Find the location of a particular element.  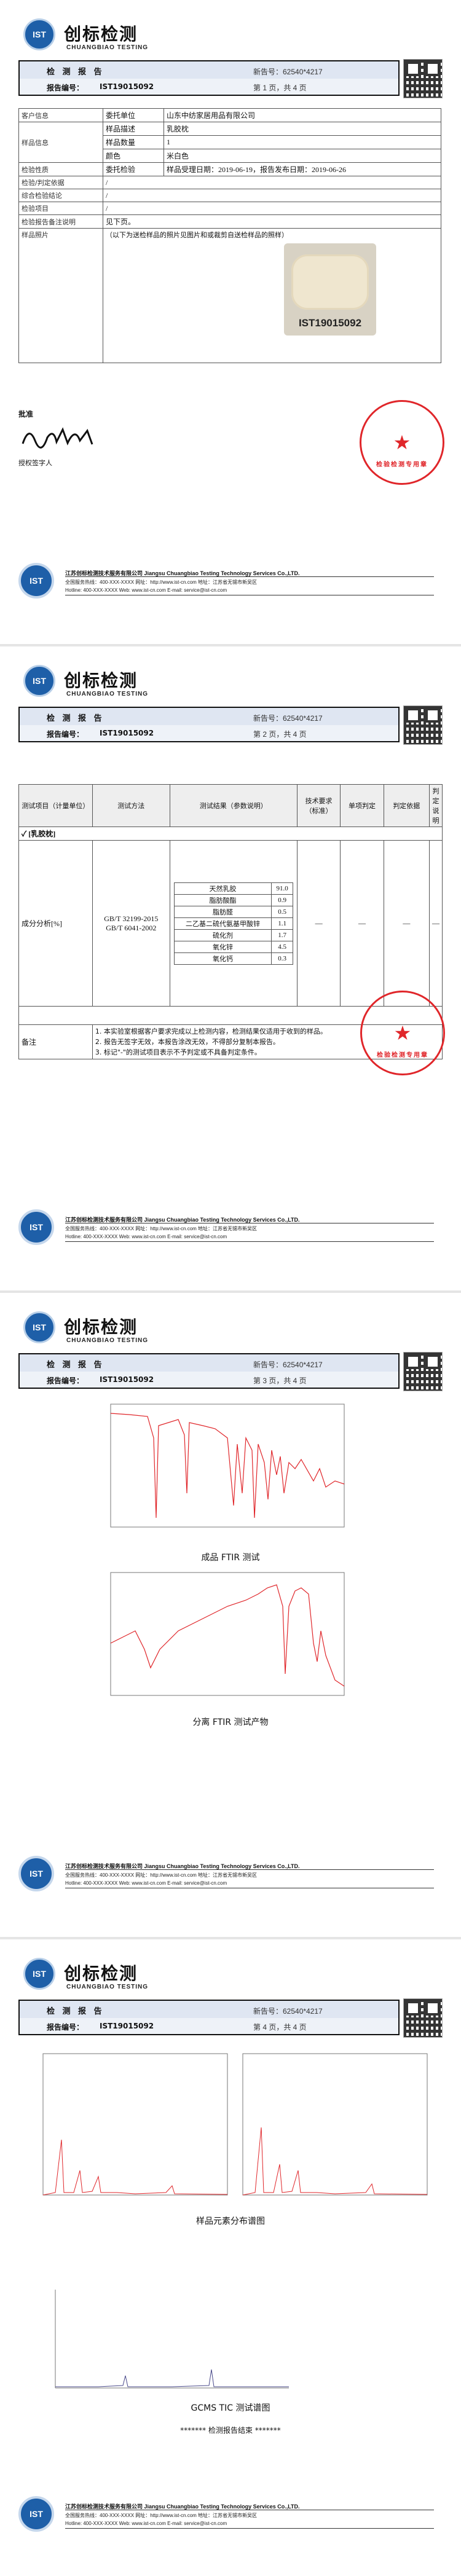

component-value: 0.9 is located at coordinates (282, 899).